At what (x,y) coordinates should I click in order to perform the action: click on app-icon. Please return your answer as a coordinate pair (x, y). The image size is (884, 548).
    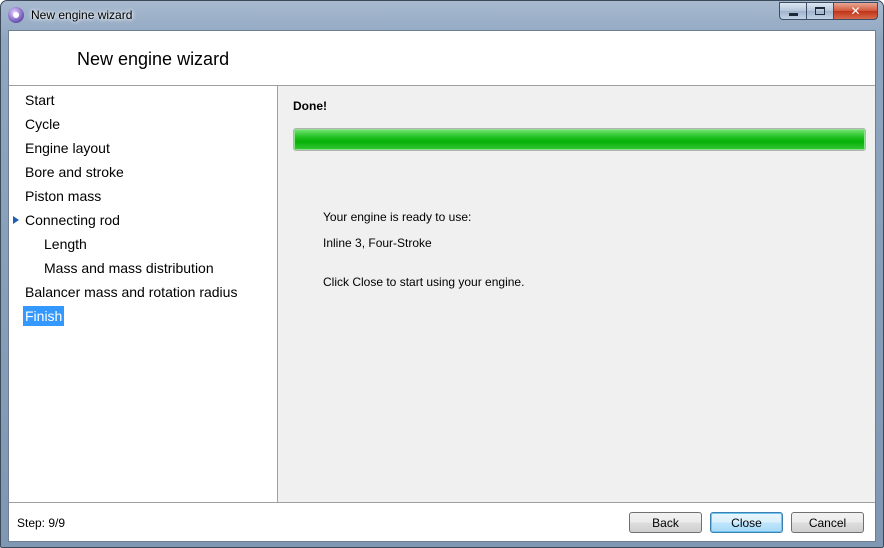
    Looking at the image, I should click on (16, 15).